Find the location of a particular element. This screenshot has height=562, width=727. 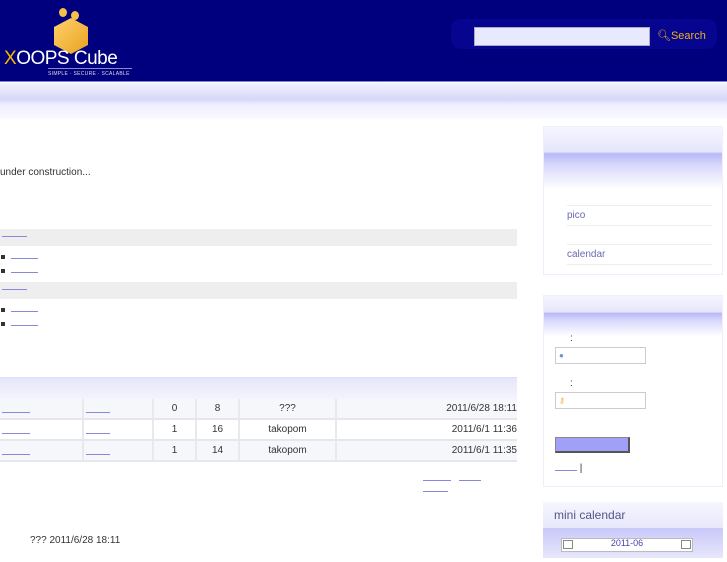

poster: ??? is located at coordinates (288, 408).